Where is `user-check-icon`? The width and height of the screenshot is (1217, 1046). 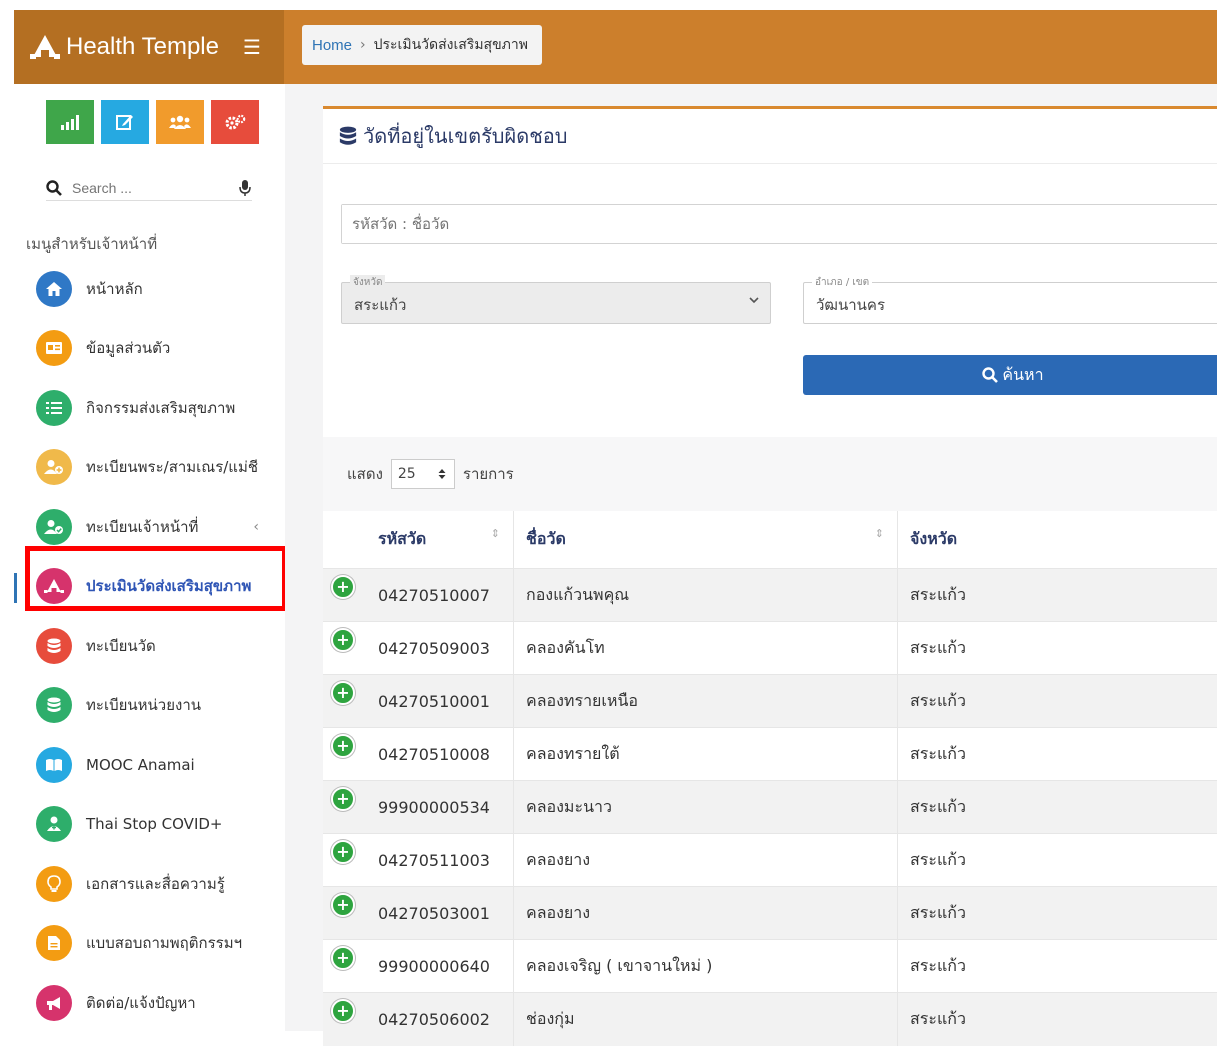
user-check-icon is located at coordinates (54, 527).